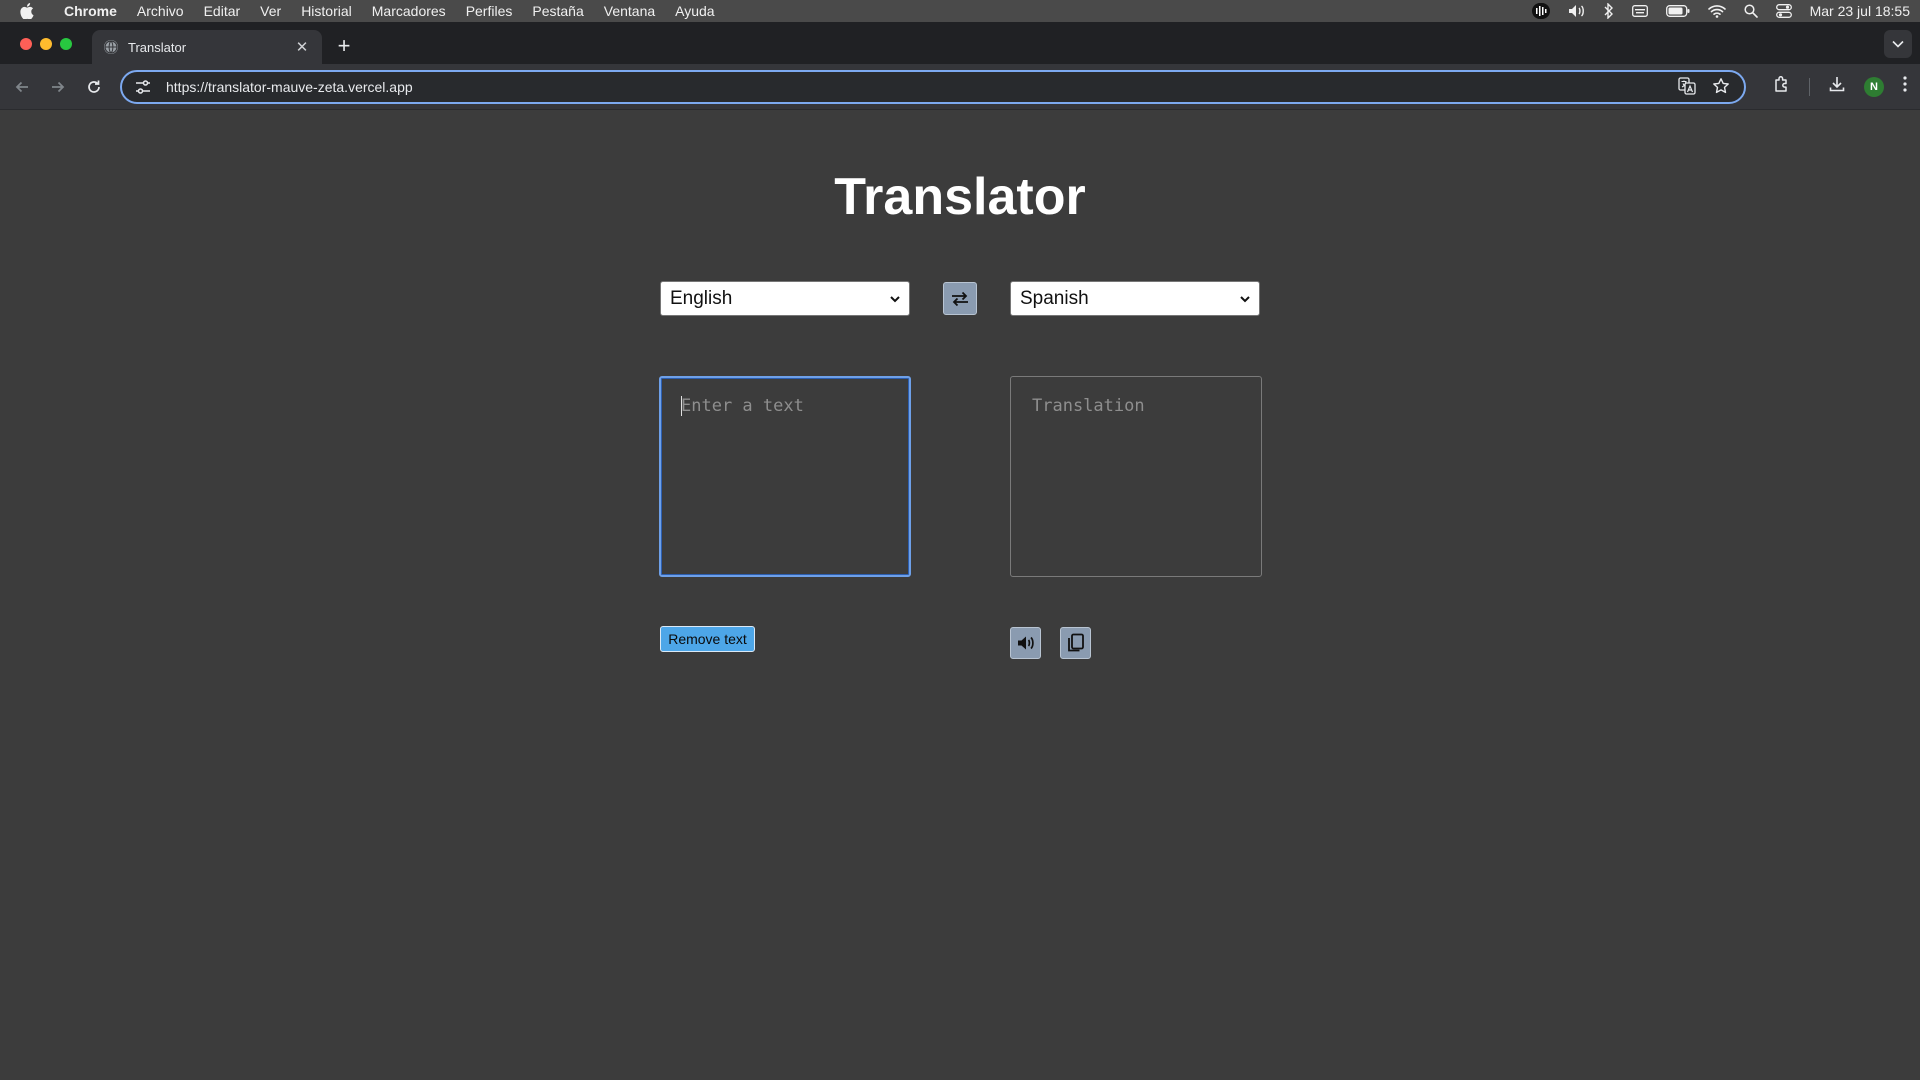 The image size is (1920, 1080). Describe the element at coordinates (785, 476) in the screenshot. I see `source-text-input: Enter a text` at that location.